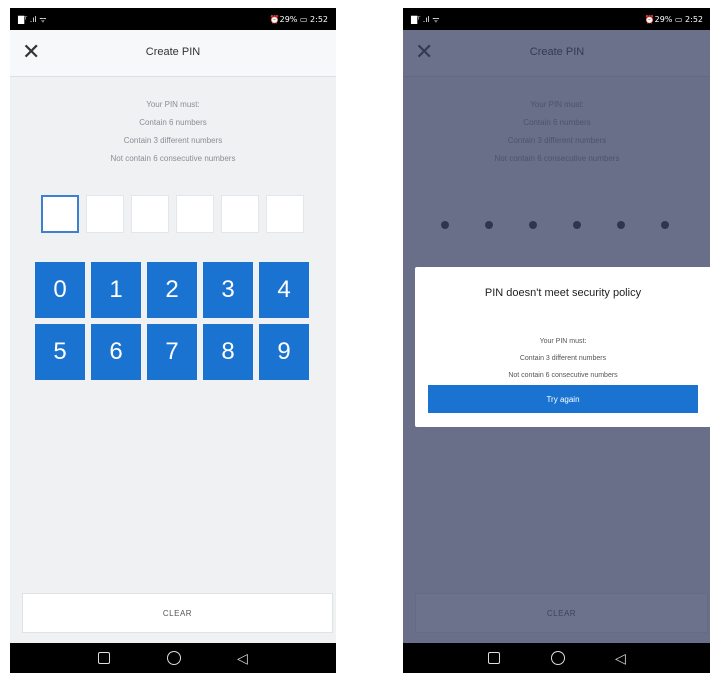 Image resolution: width=710 pixels, height=680 pixels. Describe the element at coordinates (173, 140) in the screenshot. I see `requirement-item: Contain 3 different numbers` at that location.